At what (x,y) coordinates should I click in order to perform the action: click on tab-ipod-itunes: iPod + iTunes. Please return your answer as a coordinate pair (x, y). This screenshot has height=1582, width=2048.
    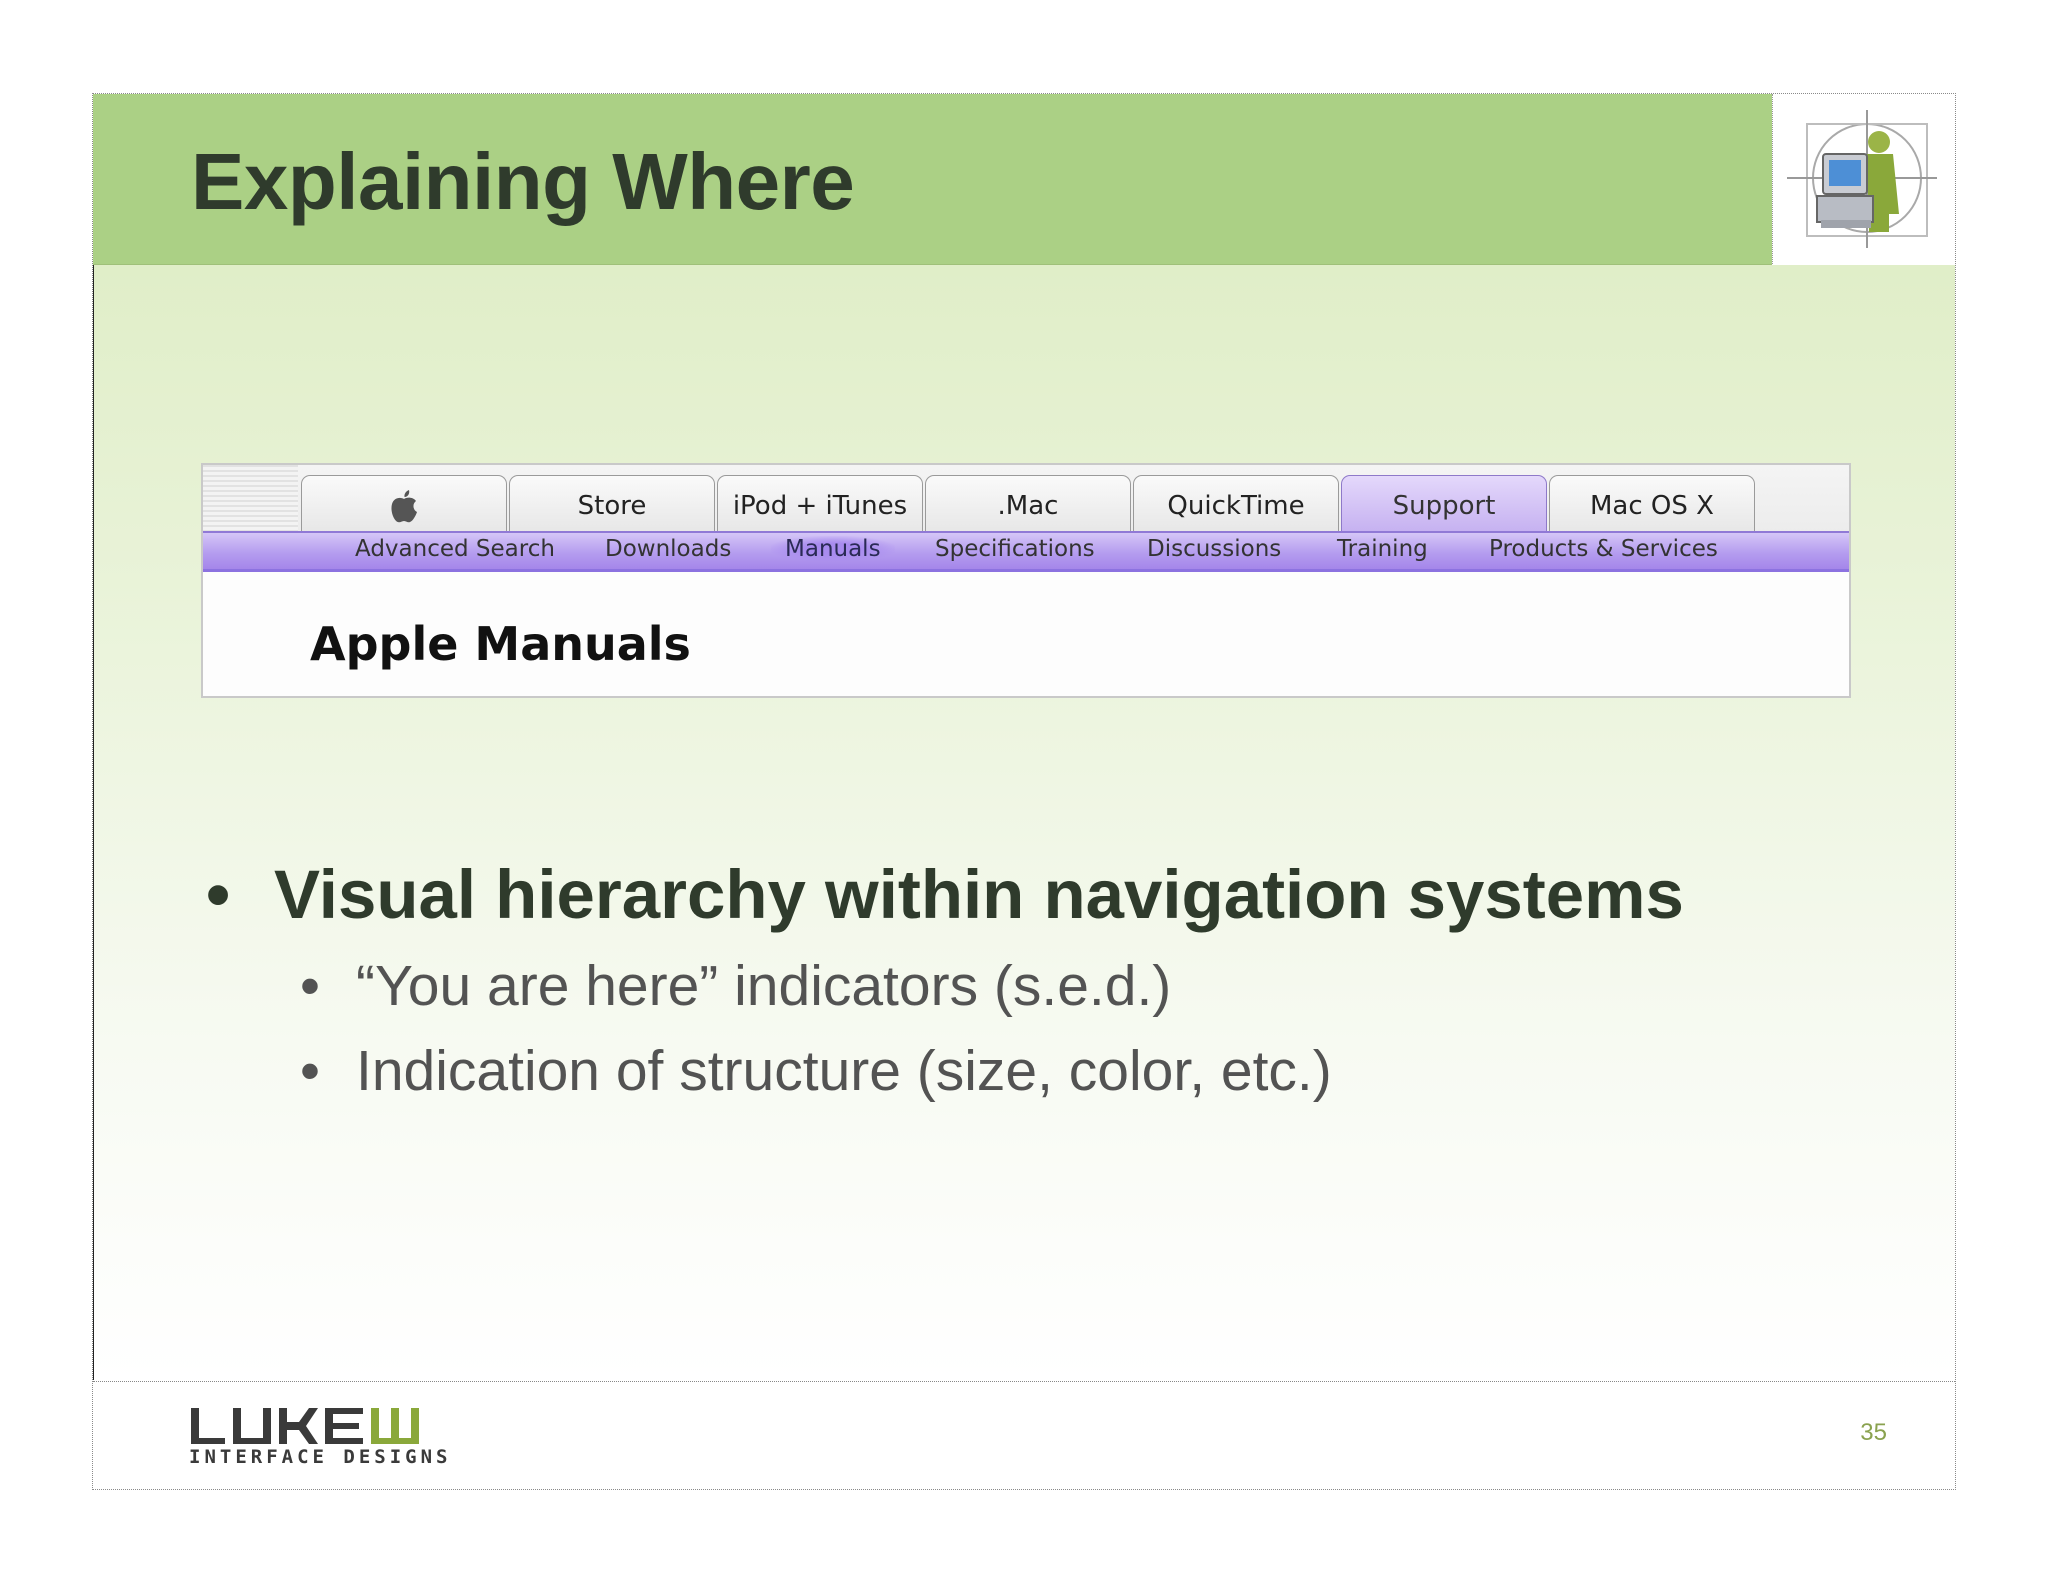
    Looking at the image, I should click on (820, 505).